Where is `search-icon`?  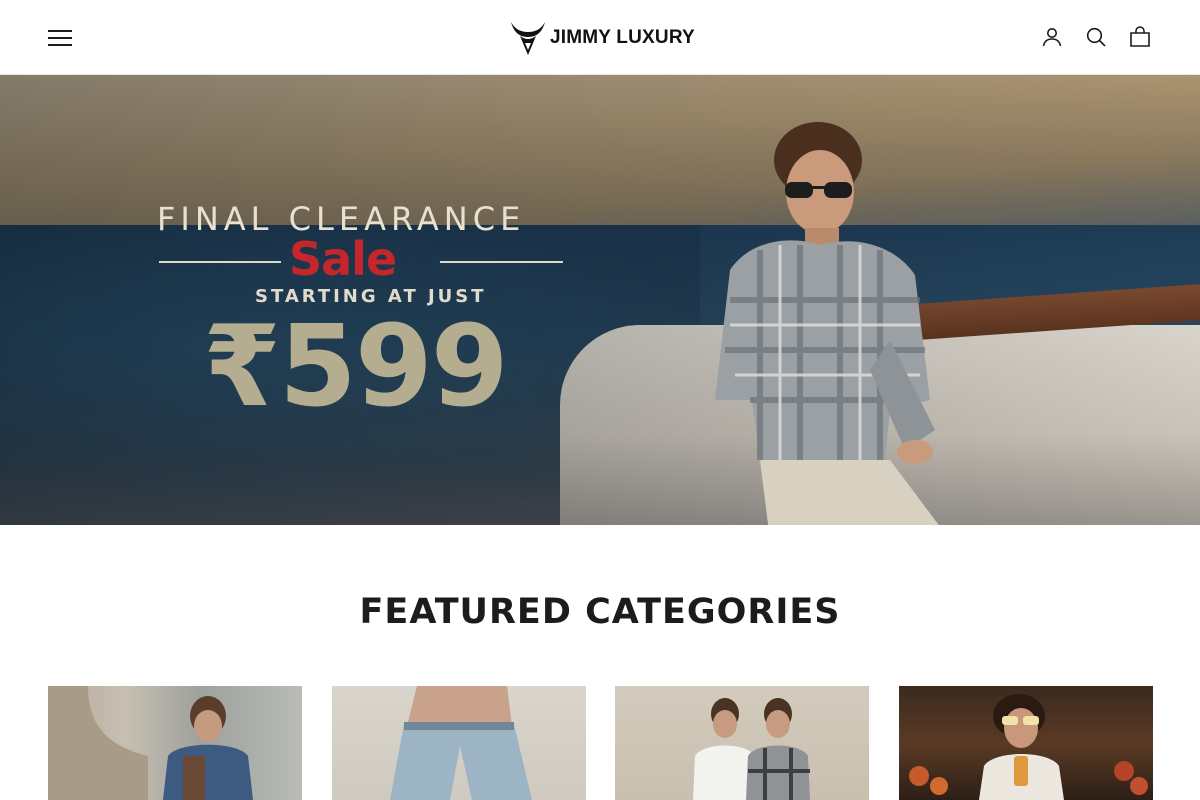
search-icon is located at coordinates (1096, 38).